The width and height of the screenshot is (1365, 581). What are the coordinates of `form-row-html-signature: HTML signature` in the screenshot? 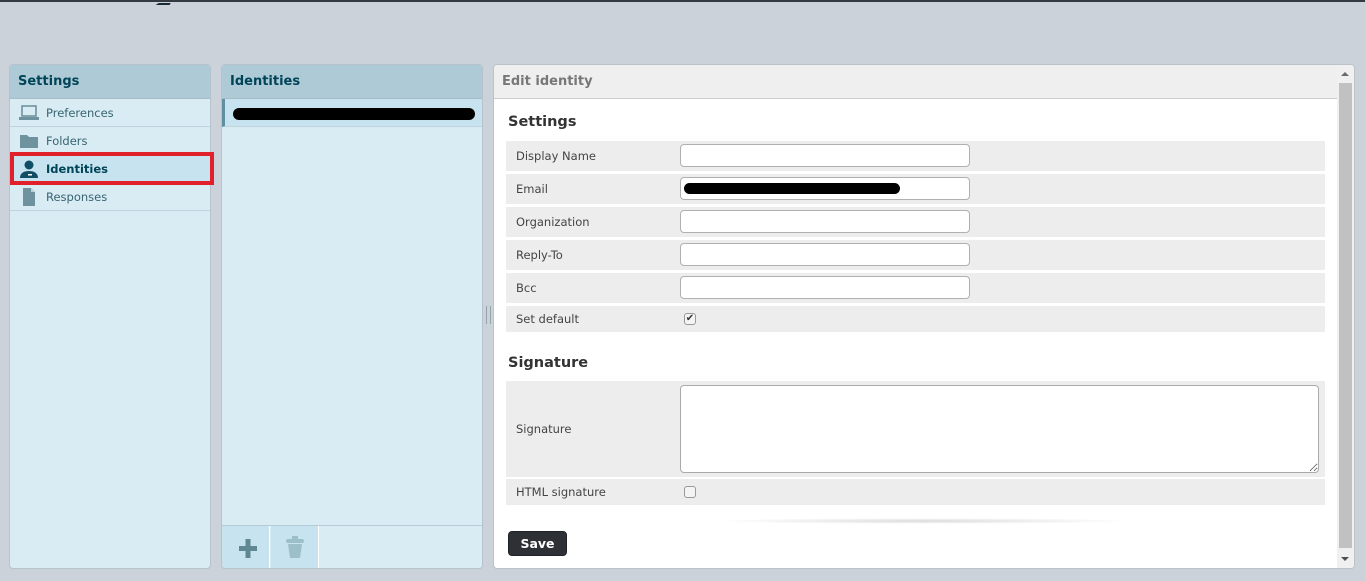 It's located at (915, 492).